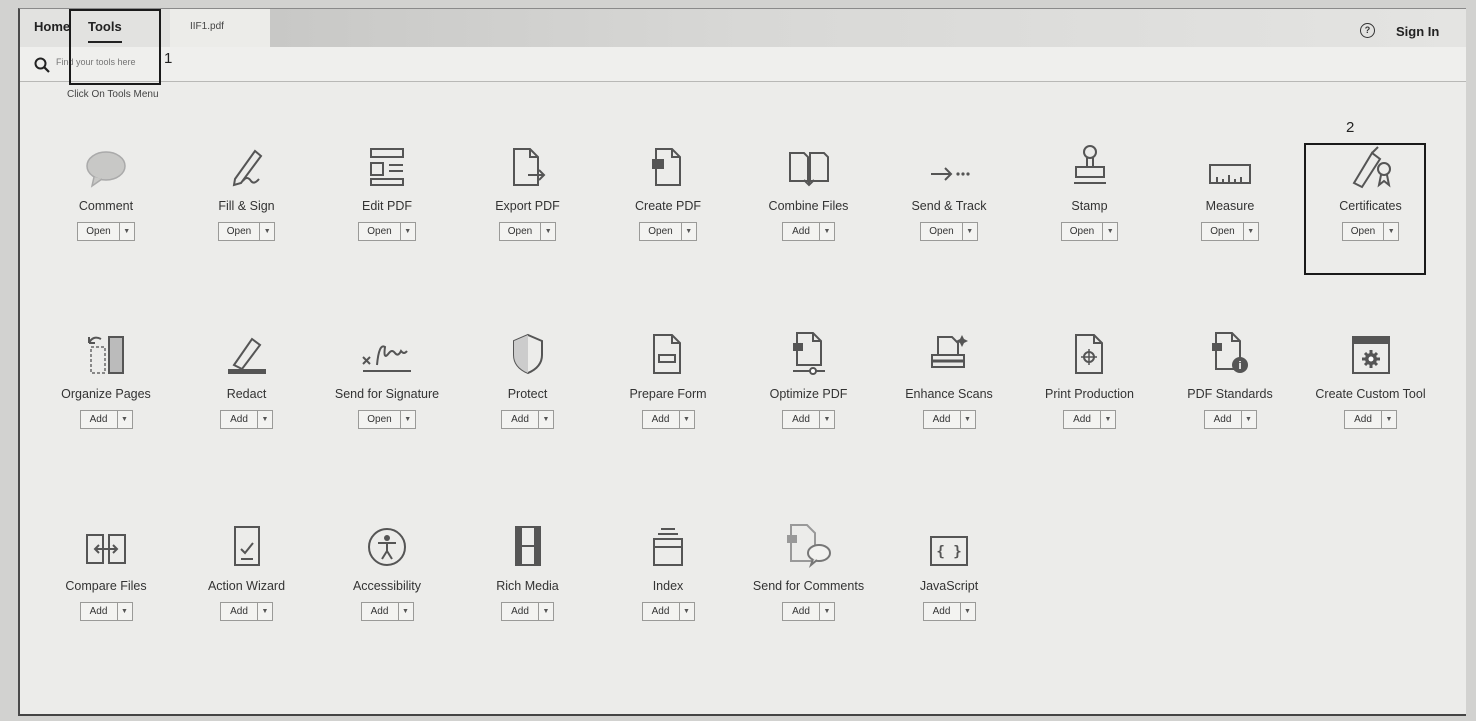  What do you see at coordinates (380, 419) in the screenshot?
I see `tool-send-for-signature-open-button: Open` at bounding box center [380, 419].